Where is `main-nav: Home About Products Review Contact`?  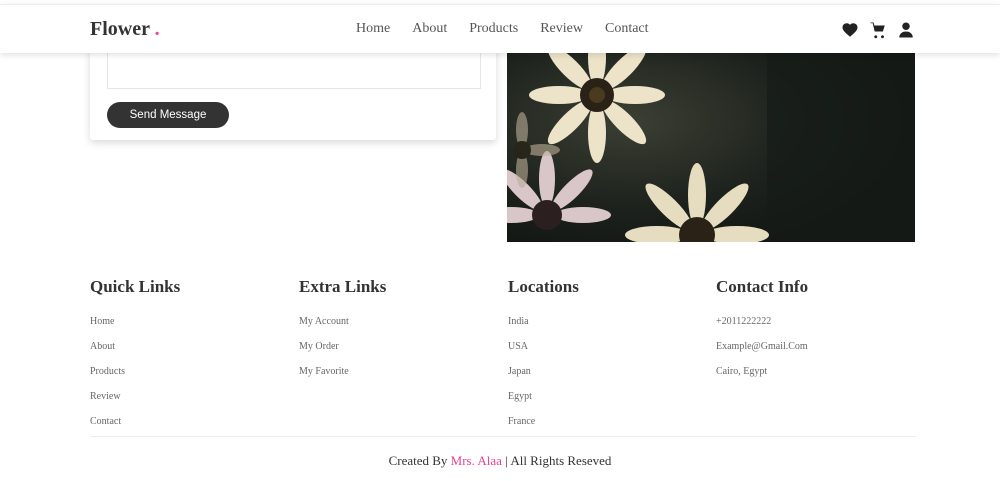 main-nav: Home About Products Review Contact is located at coordinates (513, 29).